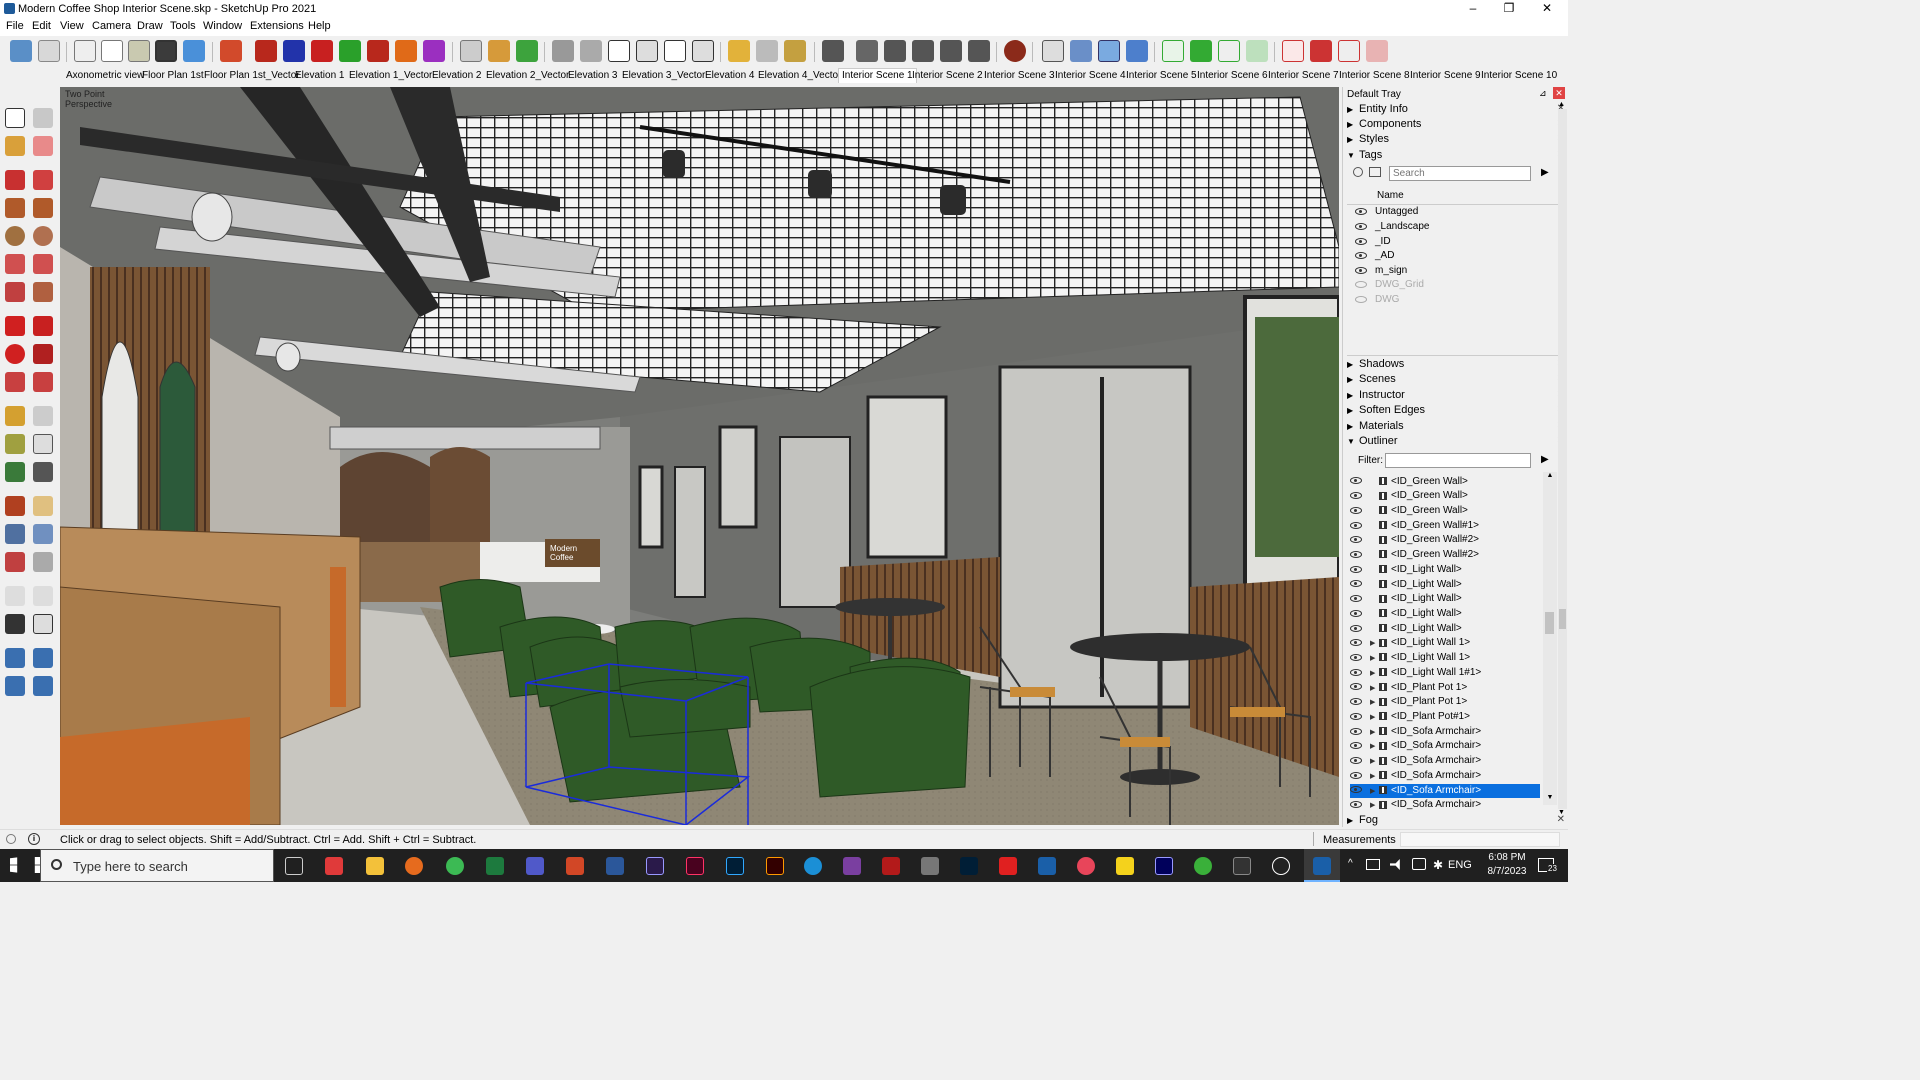  What do you see at coordinates (1161, 75) in the screenshot?
I see `scene-tab: Interior Scene 5` at bounding box center [1161, 75].